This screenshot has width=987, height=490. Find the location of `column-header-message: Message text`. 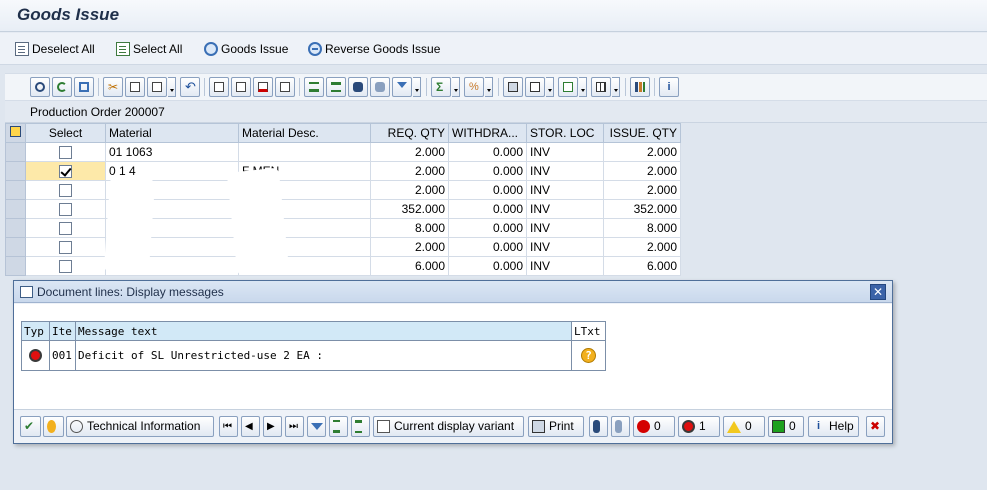

column-header-message: Message text is located at coordinates (323, 331).